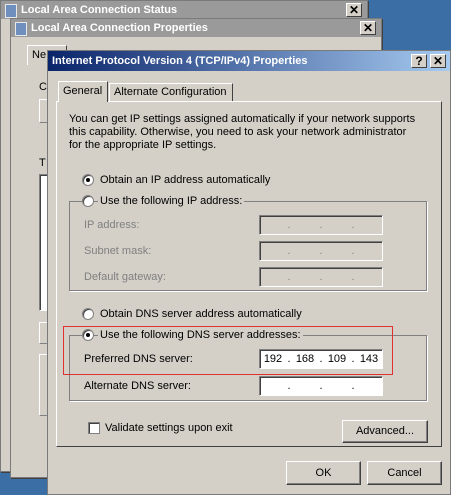 Image resolution: width=451 pixels, height=495 pixels. What do you see at coordinates (143, 145) in the screenshot?
I see `description-line-3: for the appropriate IP settings.` at bounding box center [143, 145].